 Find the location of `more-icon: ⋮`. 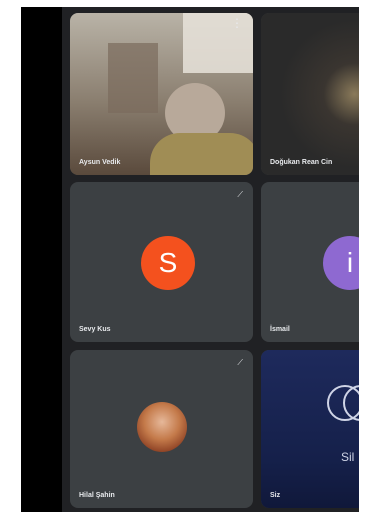

more-icon: ⋮ is located at coordinates (237, 23).